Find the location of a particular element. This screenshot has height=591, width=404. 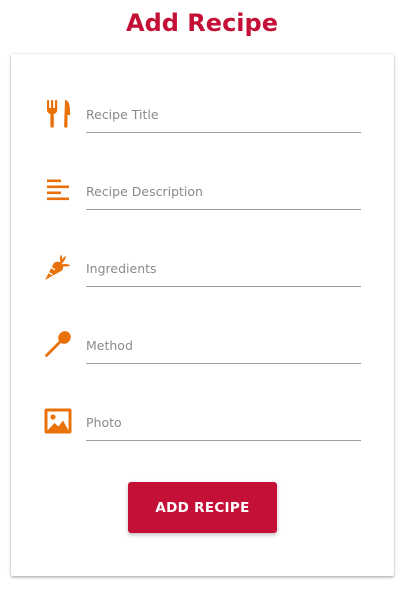

ingredients-field is located at coordinates (201, 270).